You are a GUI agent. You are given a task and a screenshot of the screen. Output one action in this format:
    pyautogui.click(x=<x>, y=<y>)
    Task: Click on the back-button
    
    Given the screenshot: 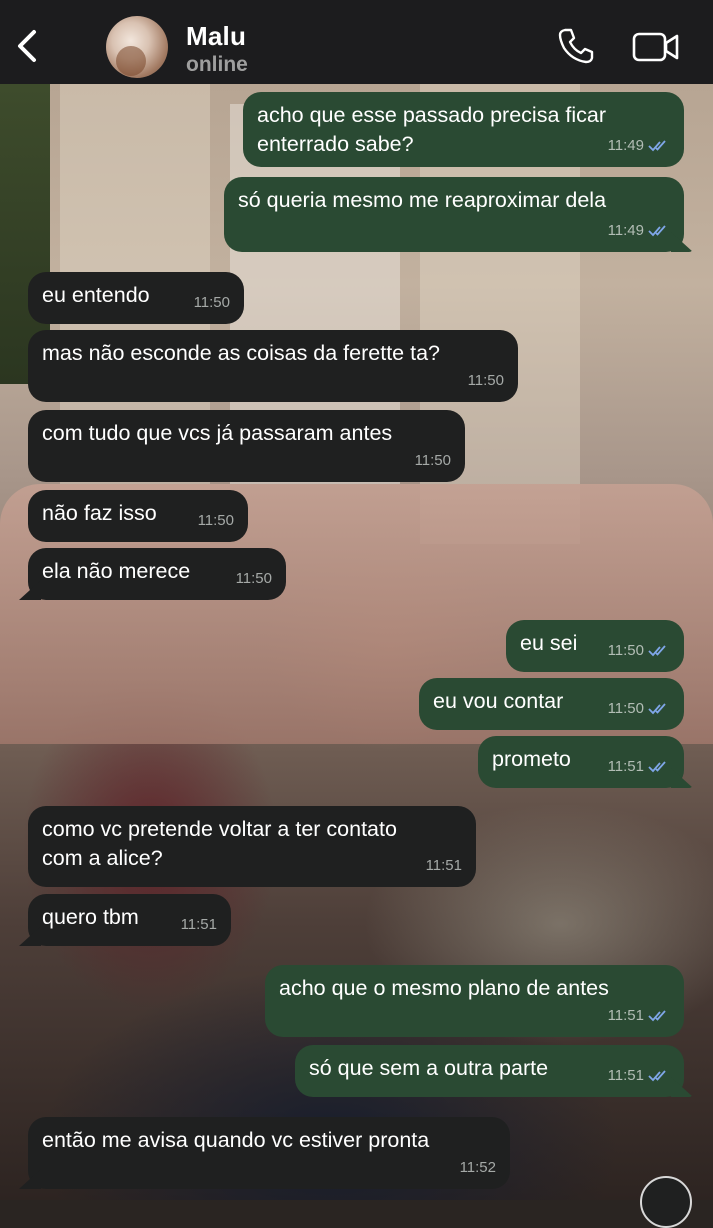 What is the action you would take?
    pyautogui.click(x=29, y=46)
    